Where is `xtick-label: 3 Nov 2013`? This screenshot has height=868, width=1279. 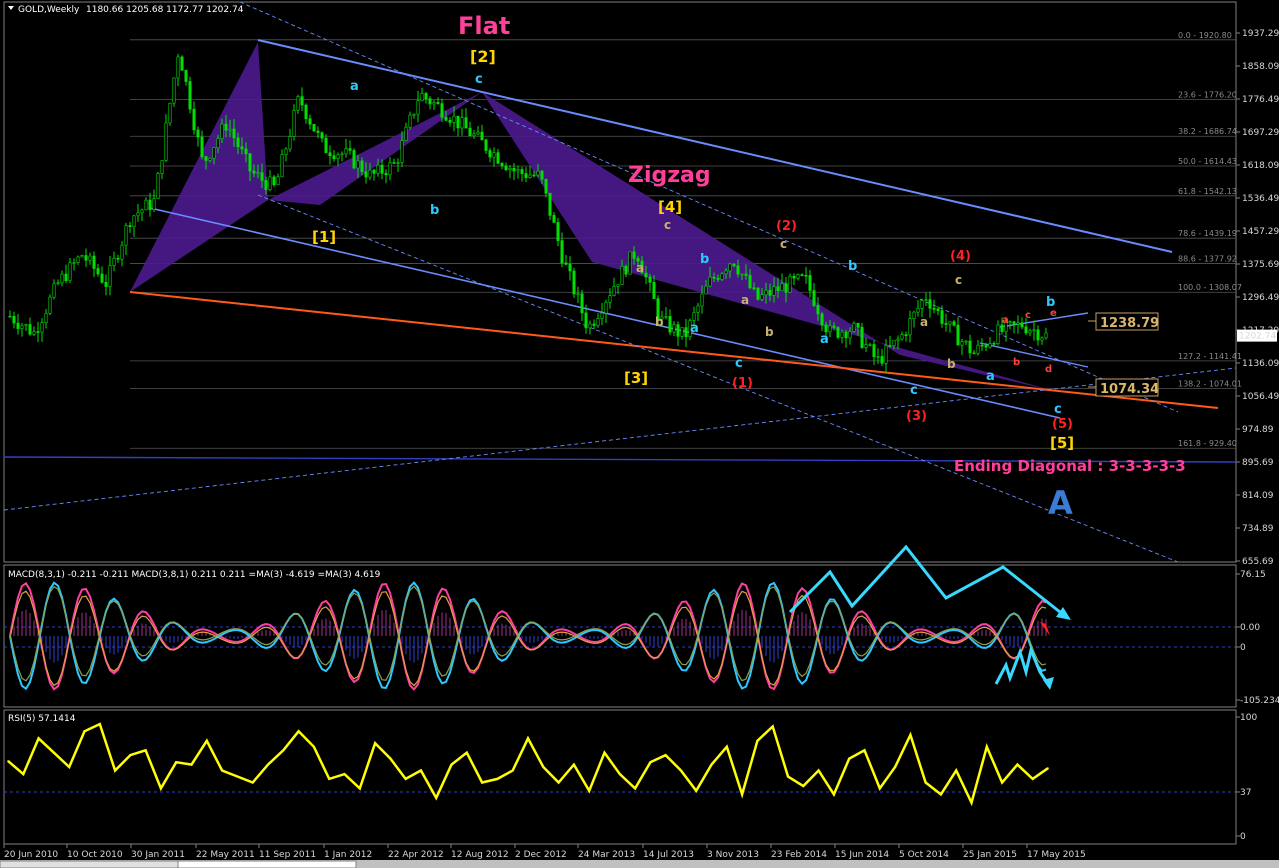 xtick-label: 3 Nov 2013 is located at coordinates (733, 855).